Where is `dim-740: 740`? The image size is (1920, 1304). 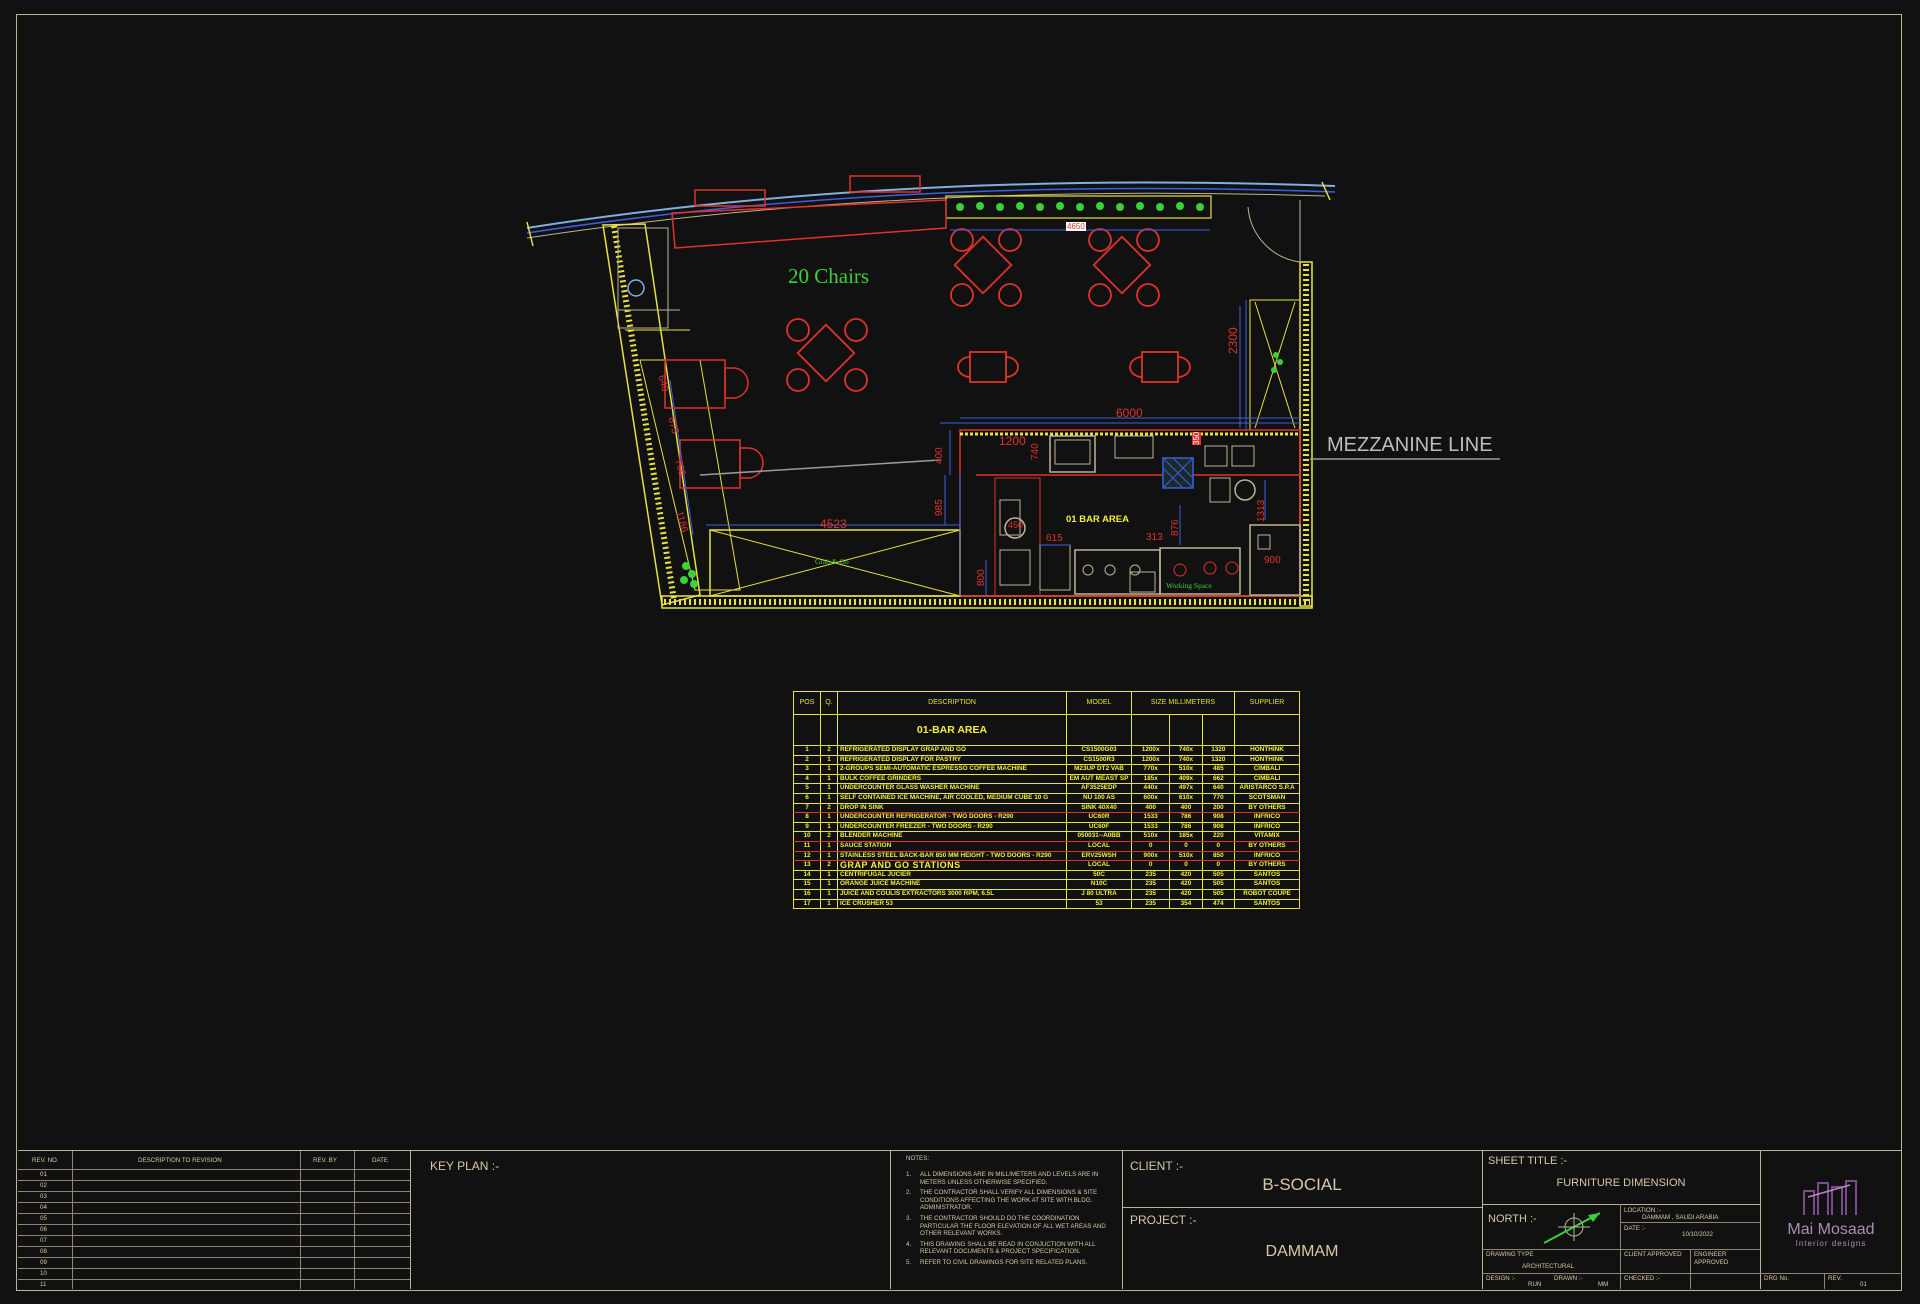 dim-740: 740 is located at coordinates (1035, 451).